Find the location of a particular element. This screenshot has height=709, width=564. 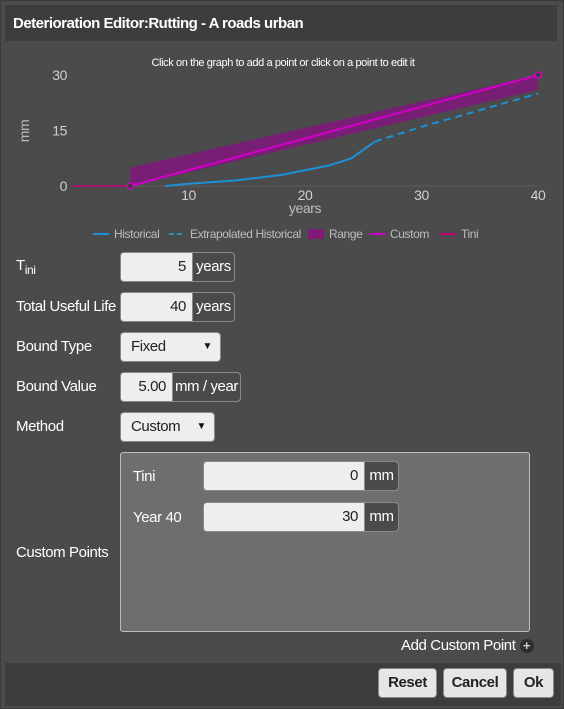

legend-item-label: Historical is located at coordinates (136, 234).